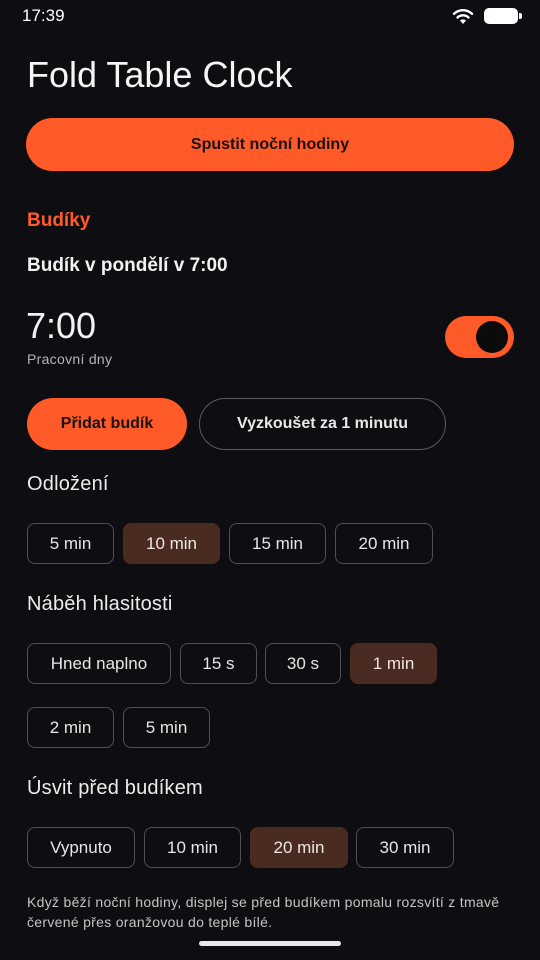 Image resolution: width=540 pixels, height=960 pixels. What do you see at coordinates (299, 847) in the screenshot?
I see `sunrise-option-selected: 20 min` at bounding box center [299, 847].